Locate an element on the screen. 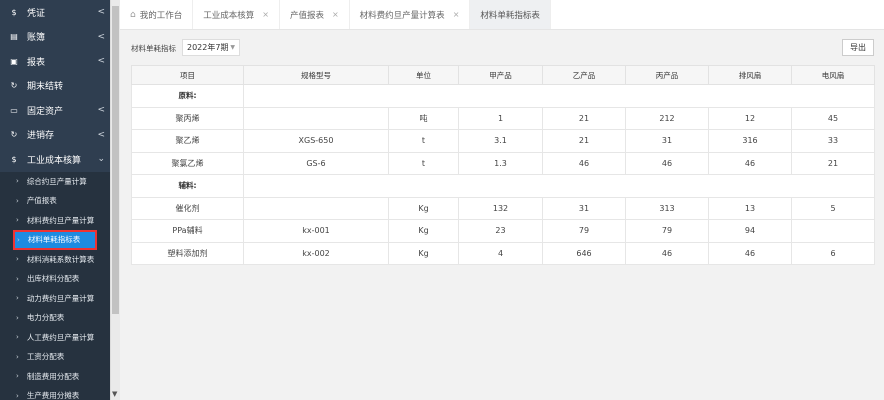 This screenshot has width=884, height=400. table-row: 催化剂 Kg 132 31 313 13 5 is located at coordinates (503, 208).